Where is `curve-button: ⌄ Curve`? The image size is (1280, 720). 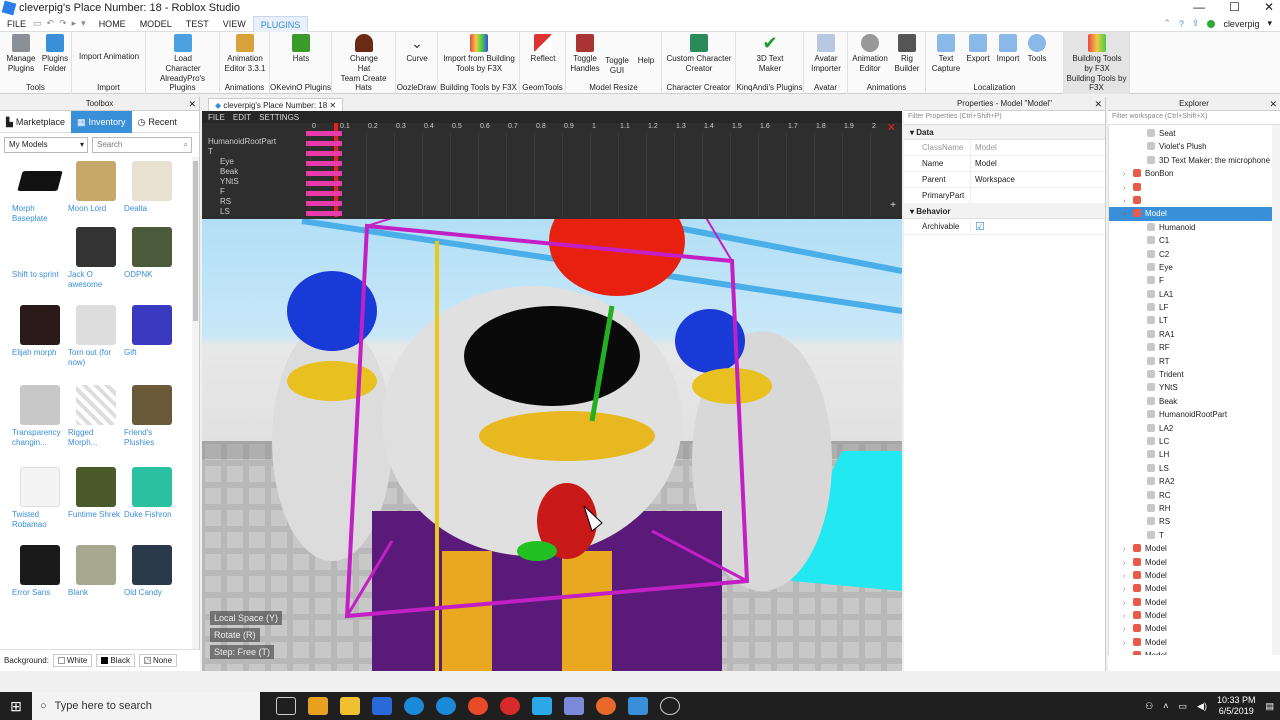 curve-button: ⌄ Curve is located at coordinates (417, 49).